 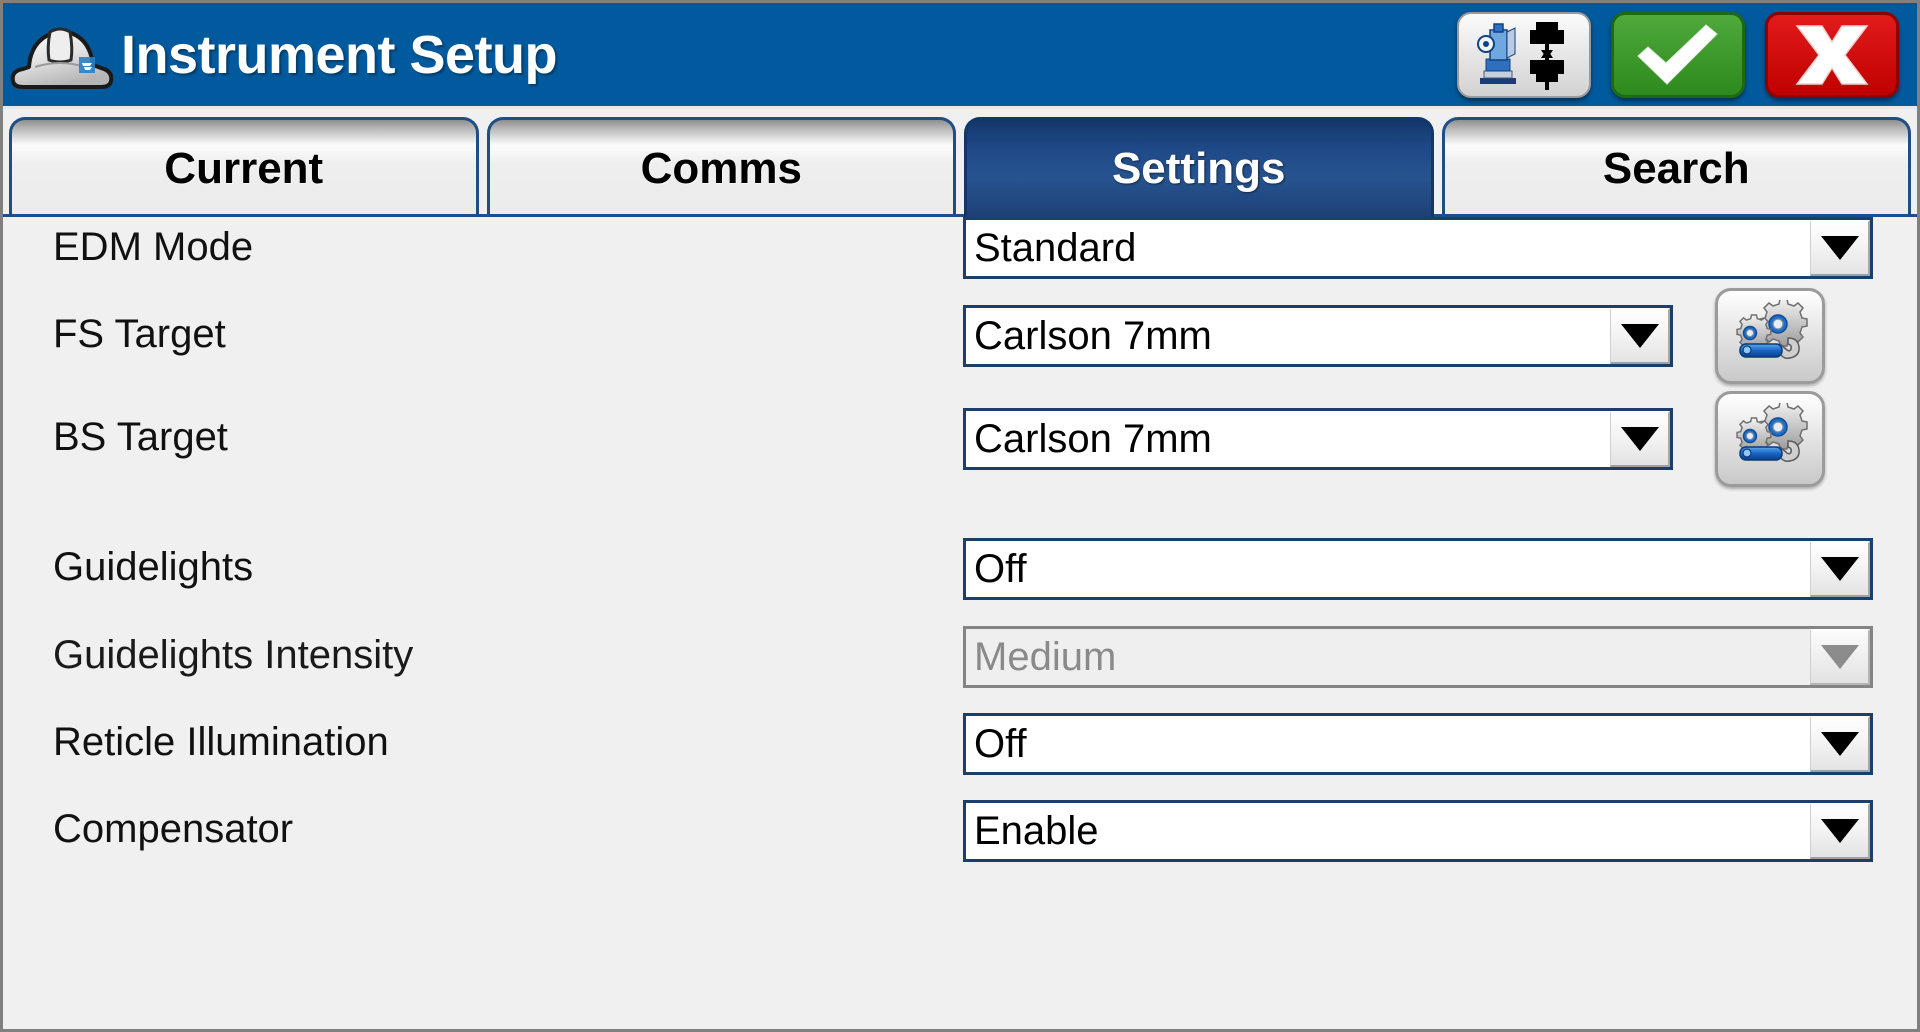 I want to click on dropdown-edm-mode-value: Standard, so click(x=1055, y=248).